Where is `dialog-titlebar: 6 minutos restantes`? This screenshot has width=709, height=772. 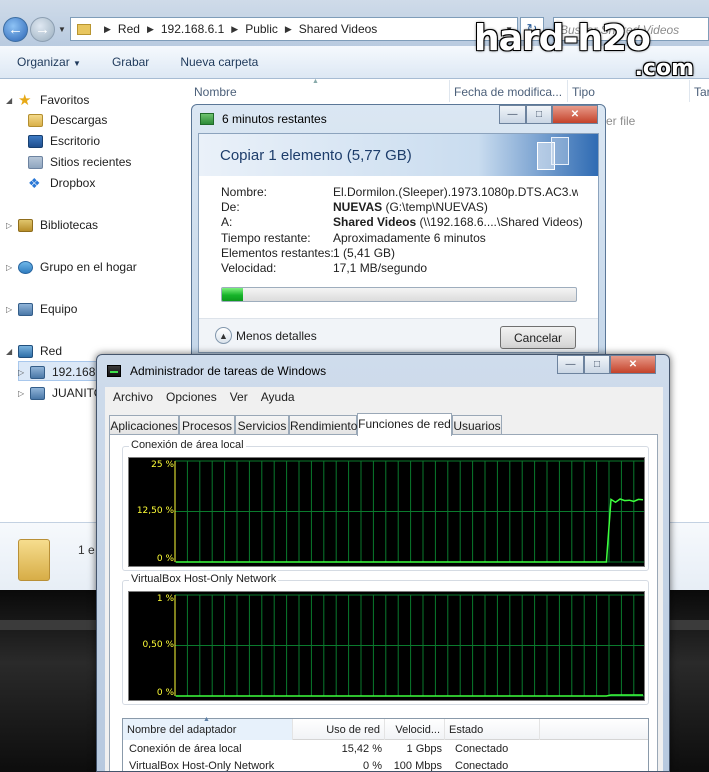 dialog-titlebar: 6 minutos restantes is located at coordinates (263, 119).